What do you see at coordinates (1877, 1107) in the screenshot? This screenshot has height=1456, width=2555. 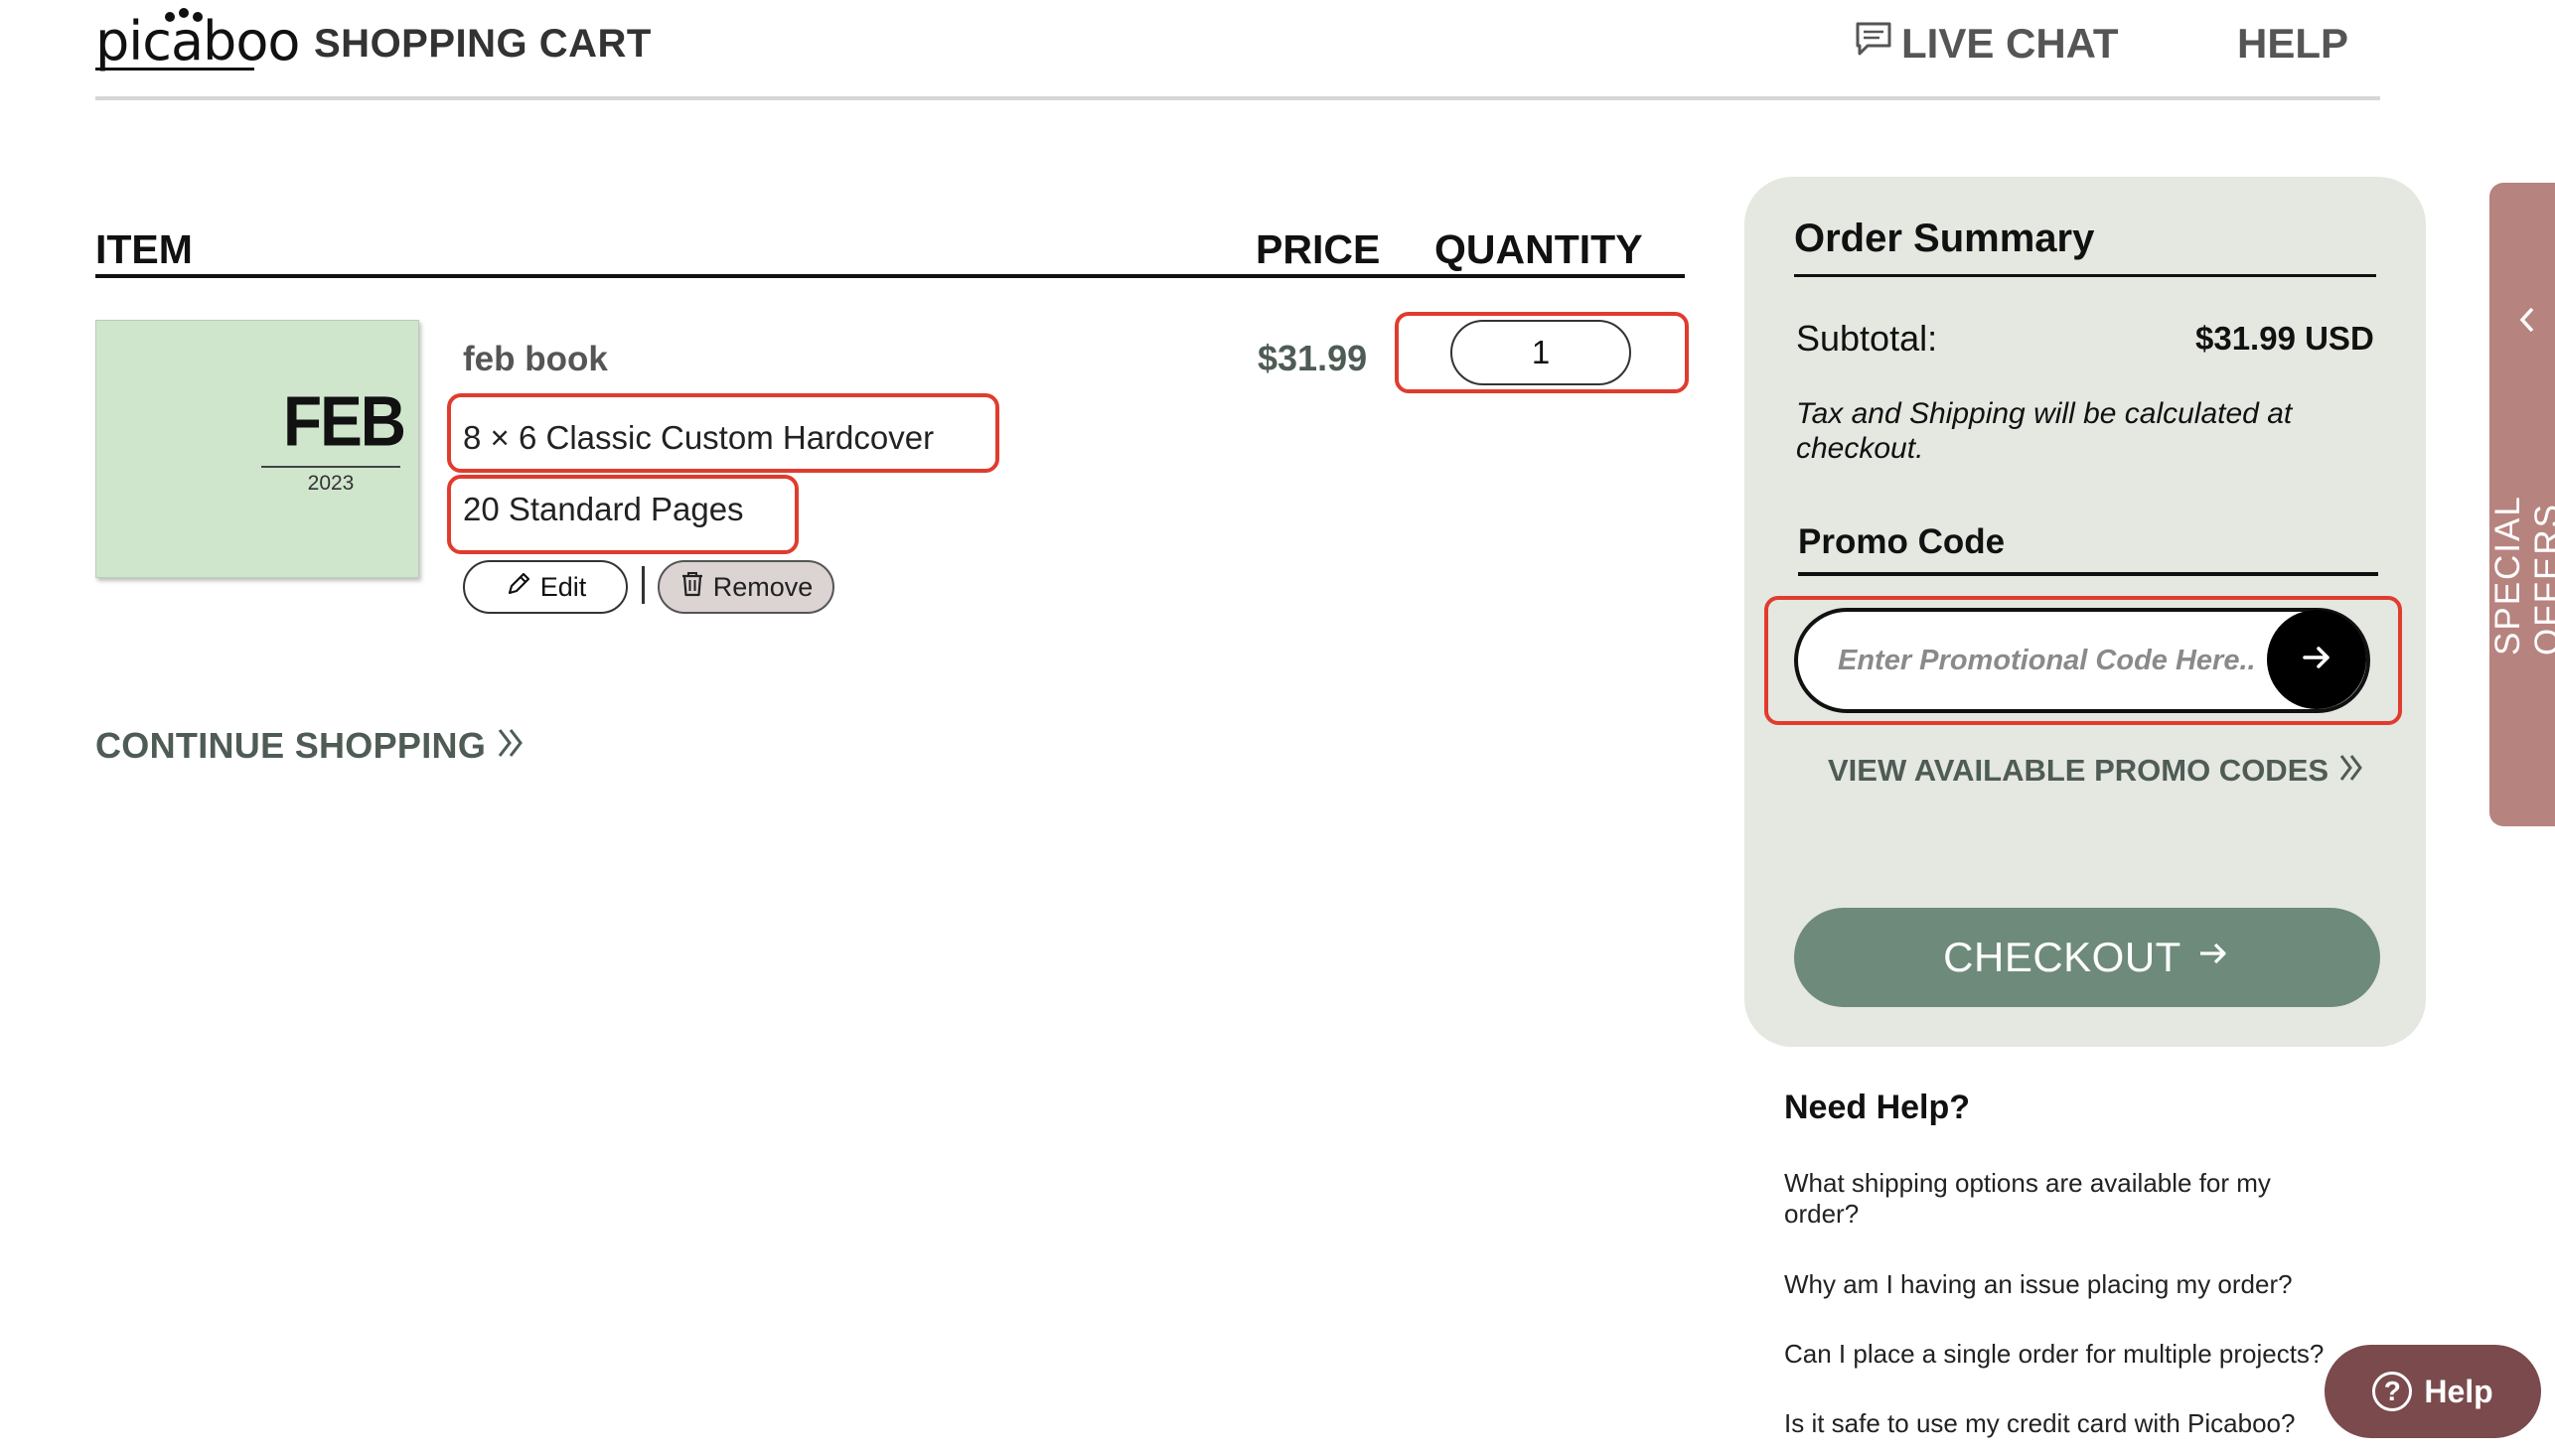 I see `need-help-title: Need Help?` at bounding box center [1877, 1107].